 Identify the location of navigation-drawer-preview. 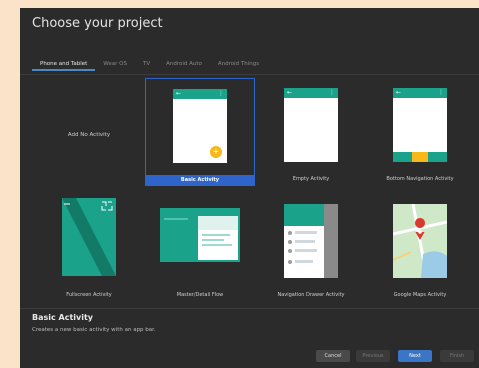
(311, 241).